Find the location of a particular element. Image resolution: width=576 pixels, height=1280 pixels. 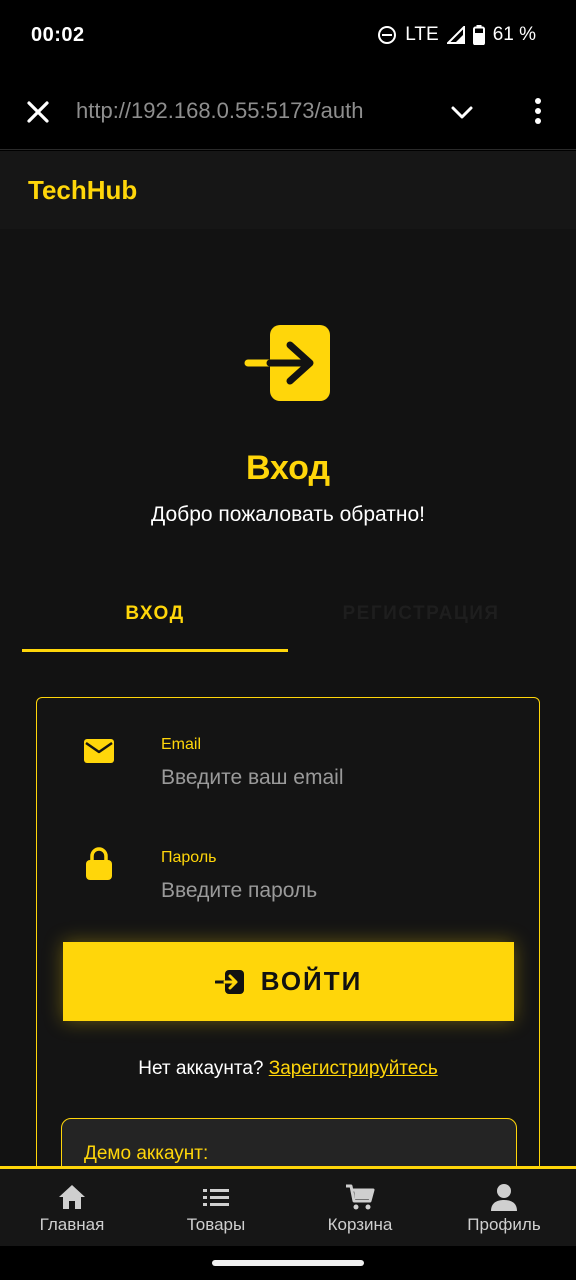

close-icon is located at coordinates (38, 112).